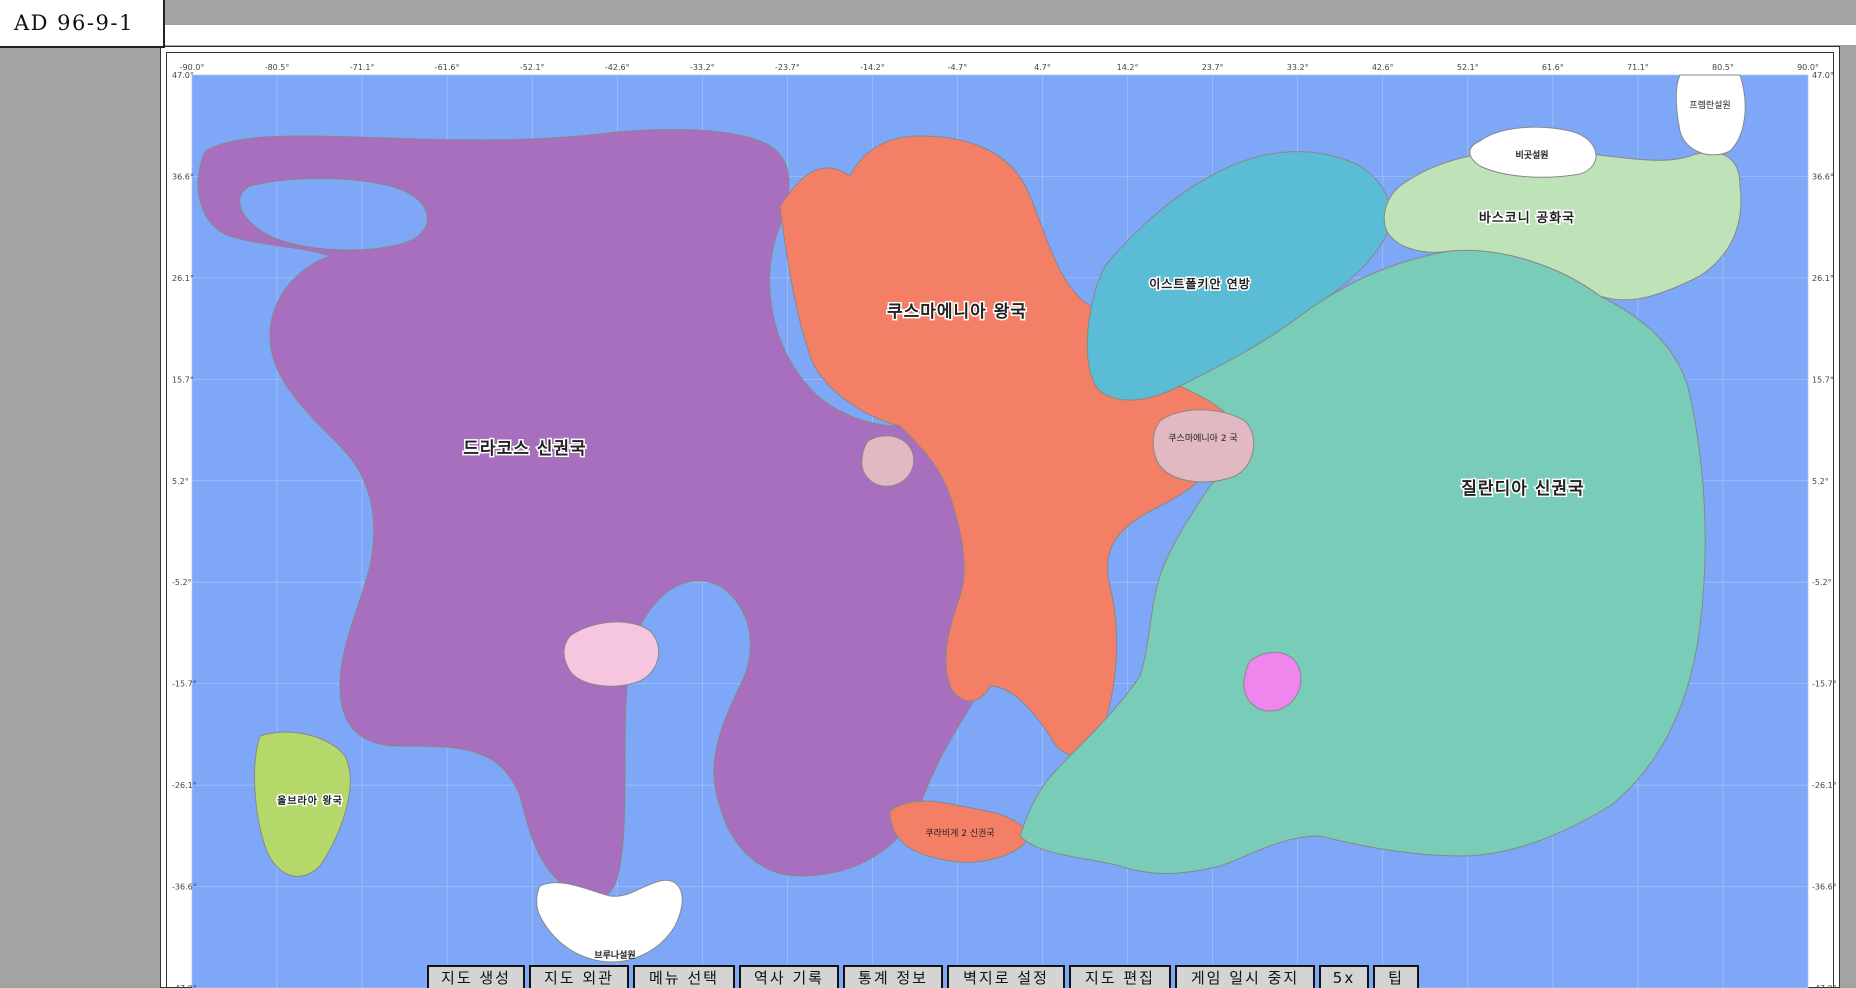  What do you see at coordinates (787, 67) in the screenshot?
I see `longitude-tick: -23.7°` at bounding box center [787, 67].